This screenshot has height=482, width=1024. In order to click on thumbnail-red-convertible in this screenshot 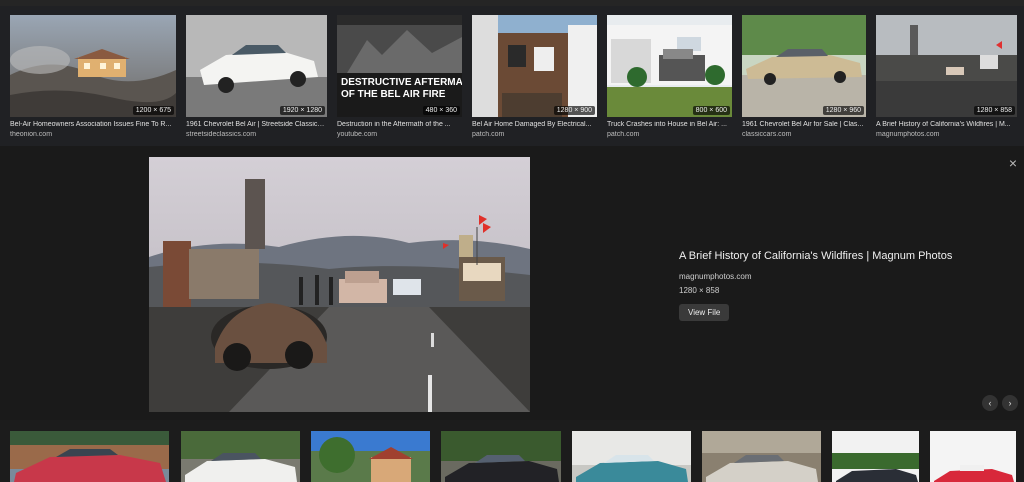, I will do `click(973, 456)`.